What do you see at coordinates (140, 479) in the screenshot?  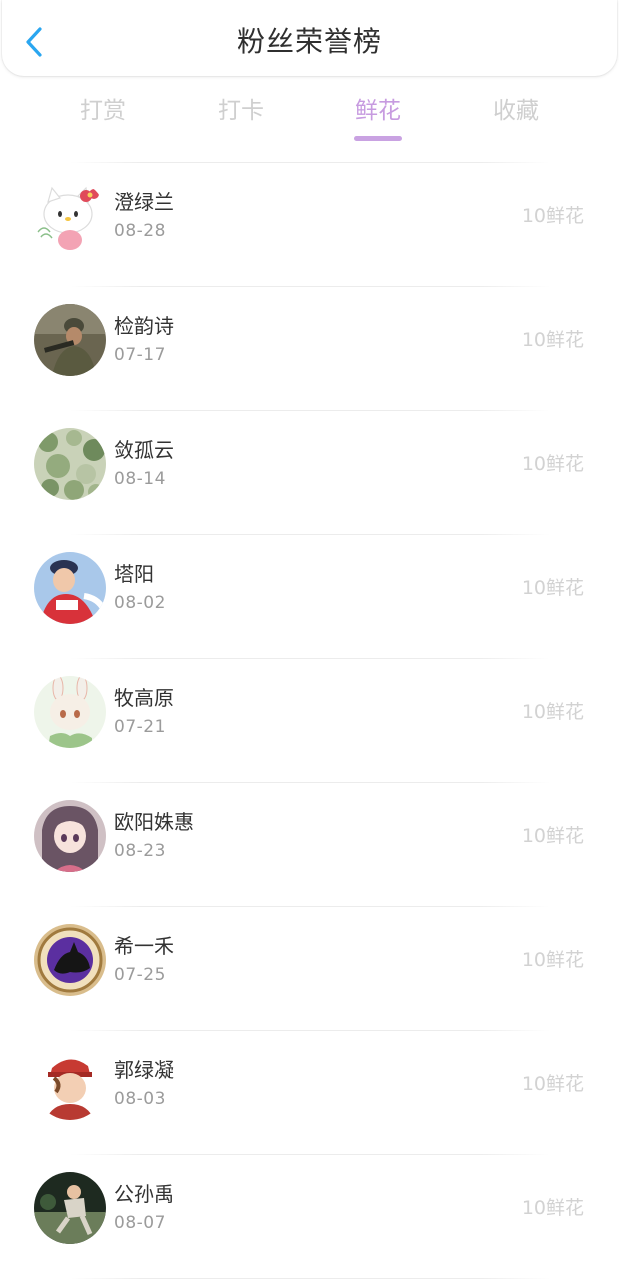 I see `fan-date: 08-14` at bounding box center [140, 479].